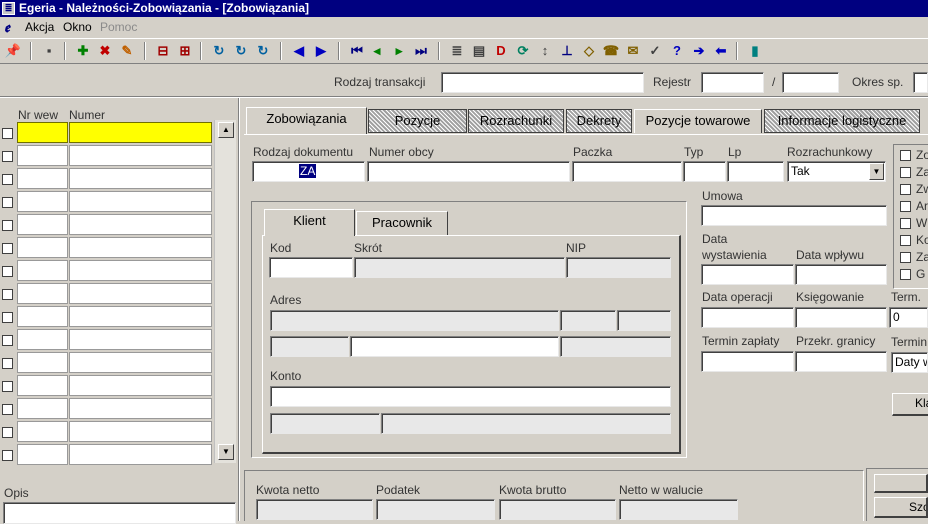 Image resolution: width=928 pixels, height=524 pixels. I want to click on merge-icon: ⊞, so click(185, 51).